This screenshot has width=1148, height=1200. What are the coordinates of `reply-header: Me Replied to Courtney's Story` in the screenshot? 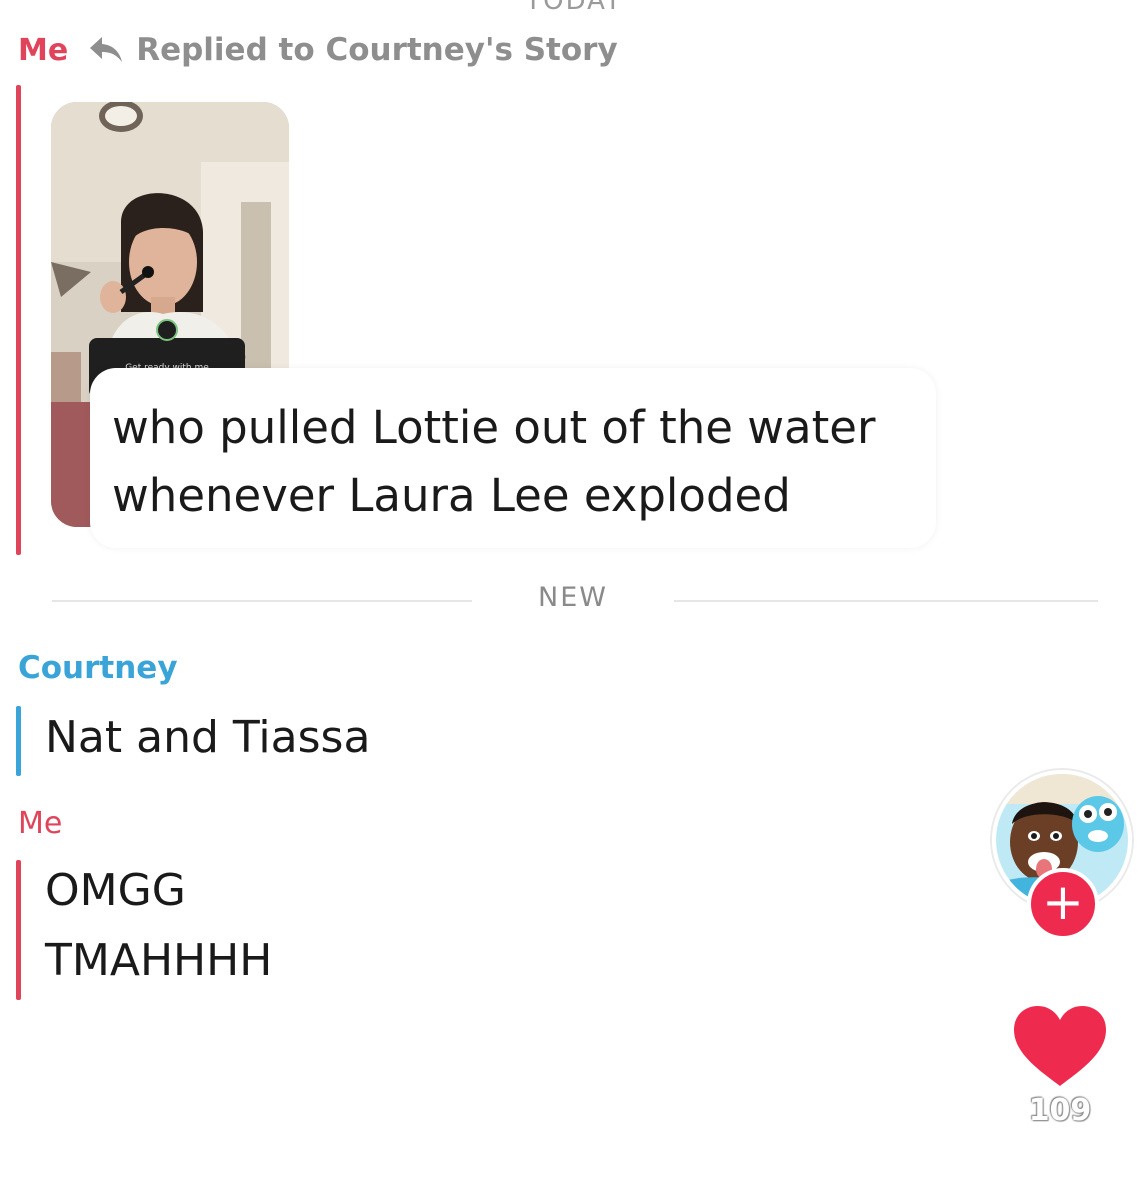 It's located at (318, 50).